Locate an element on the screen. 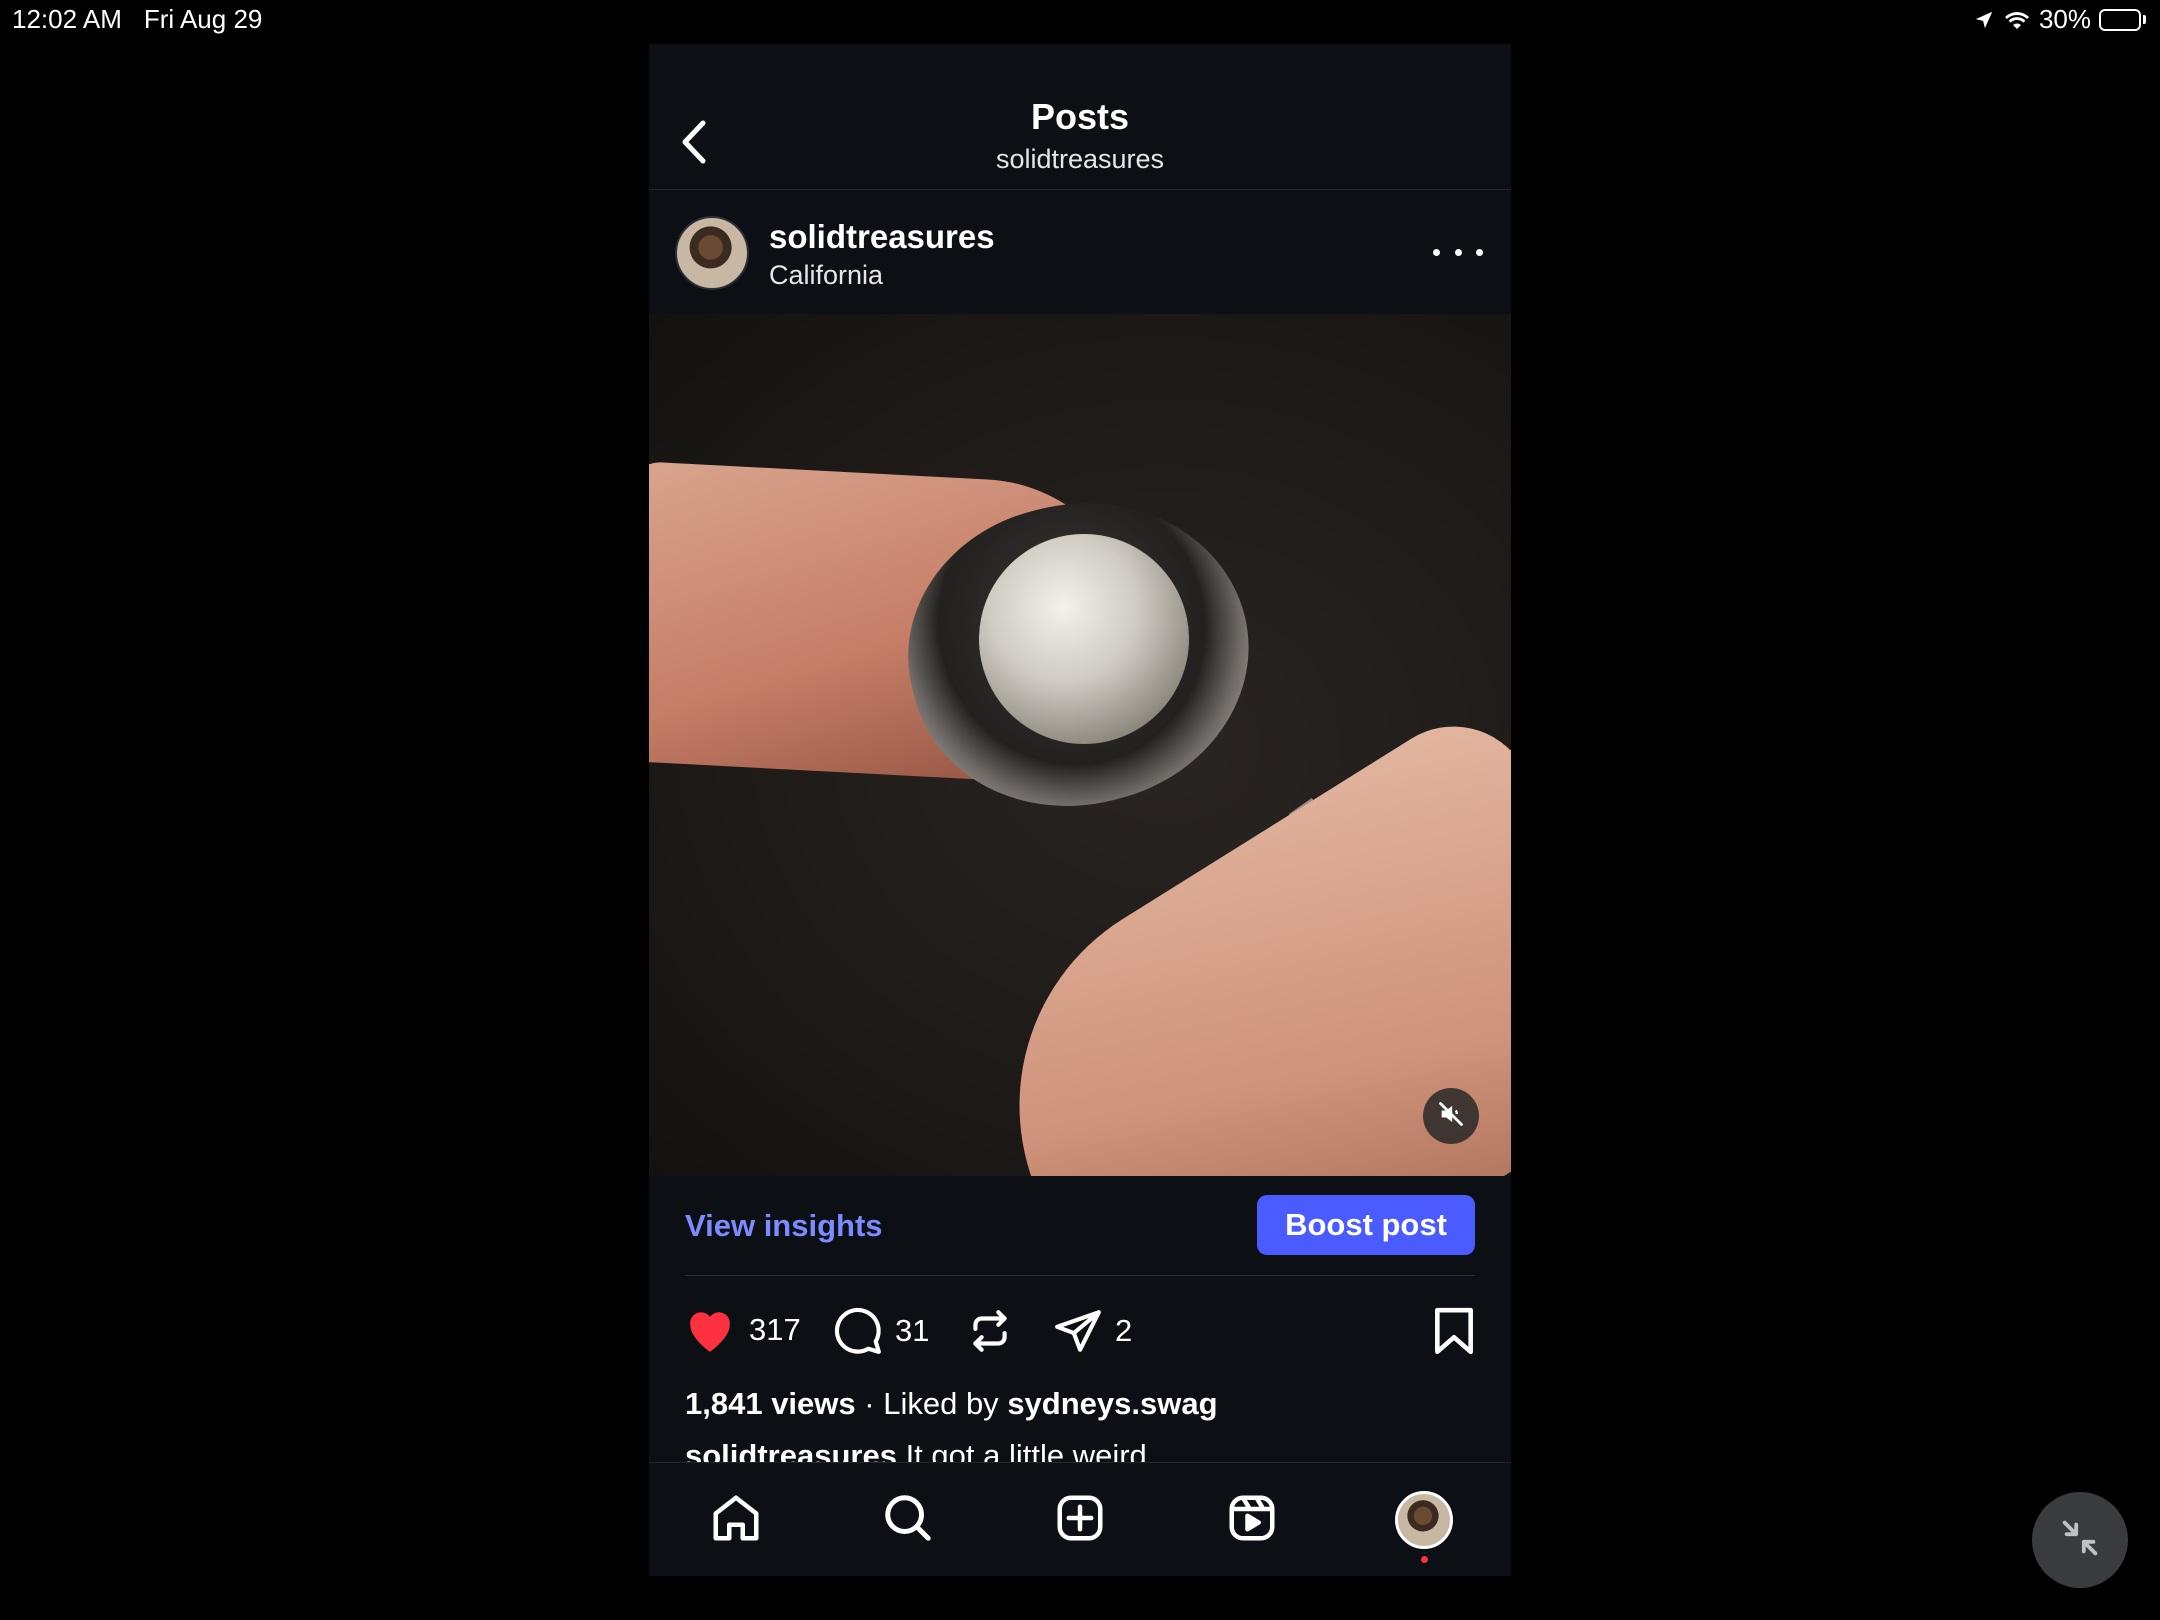 Image resolution: width=2160 pixels, height=1620 pixels. bookmark-icon is located at coordinates (1454, 1331).